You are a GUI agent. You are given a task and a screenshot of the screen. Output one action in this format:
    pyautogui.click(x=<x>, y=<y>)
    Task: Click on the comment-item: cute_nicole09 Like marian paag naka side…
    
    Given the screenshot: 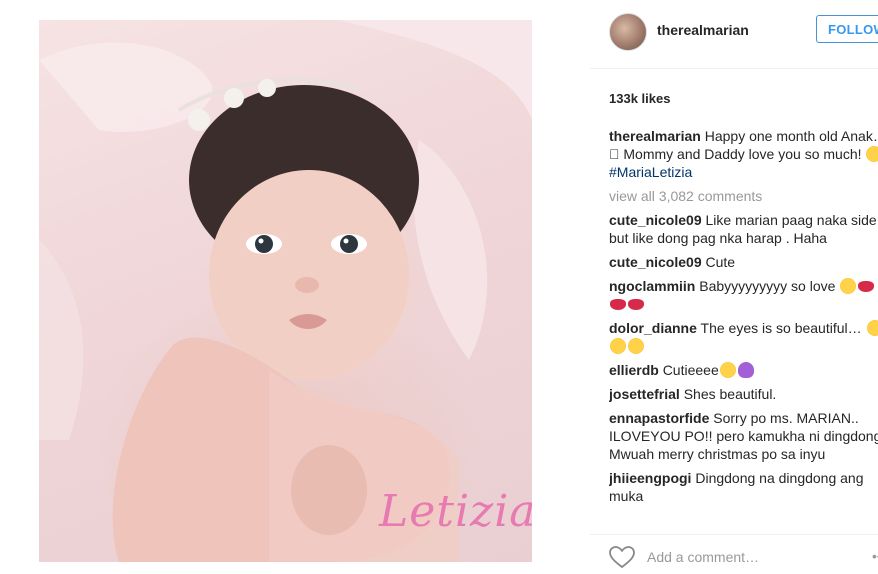 What is the action you would take?
    pyautogui.click(x=743, y=229)
    